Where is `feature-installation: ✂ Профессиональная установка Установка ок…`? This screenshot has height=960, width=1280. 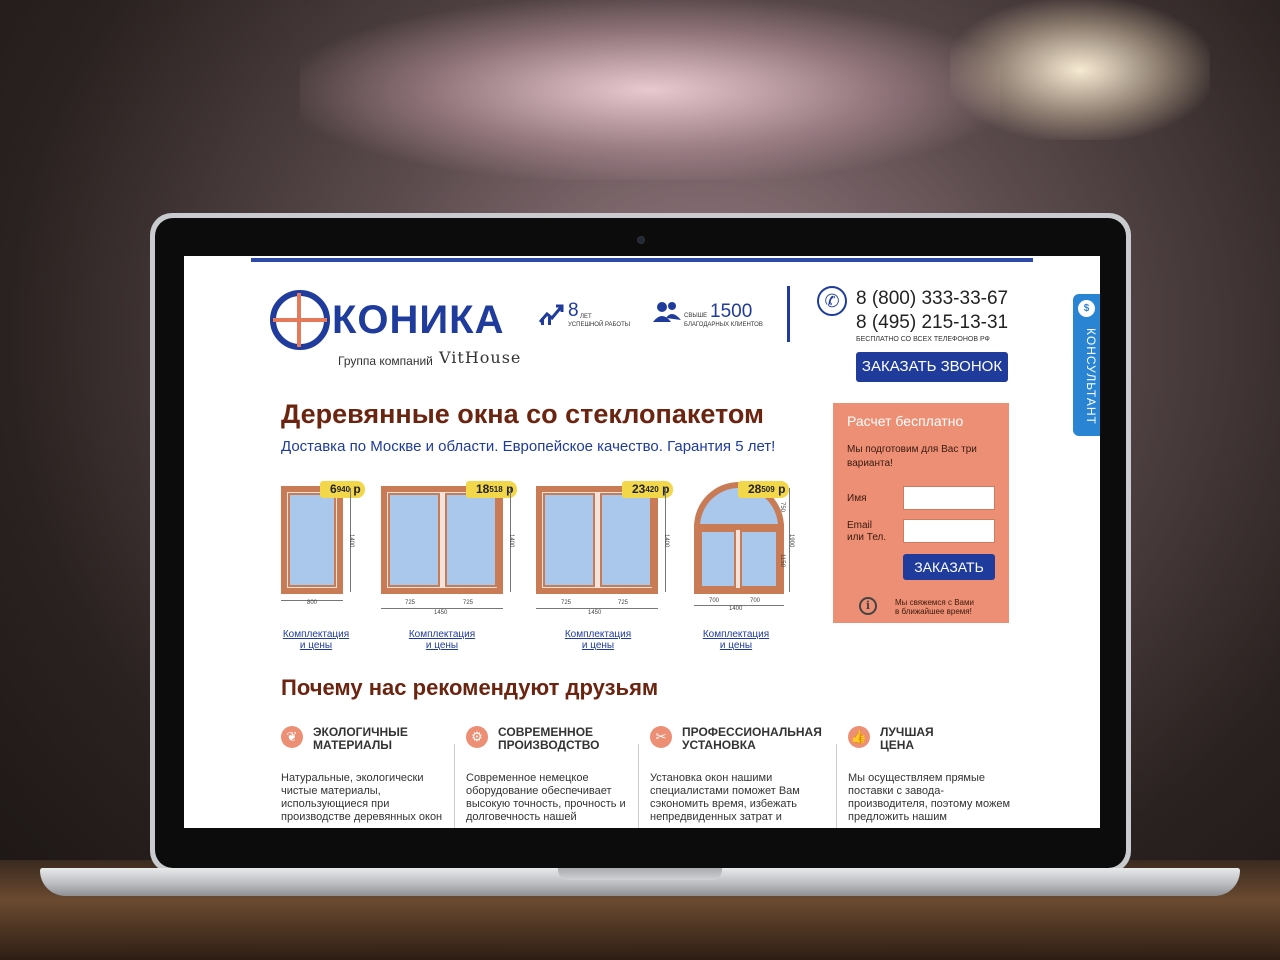 feature-installation: ✂ Профессиональная установка Установка ок… is located at coordinates (740, 776).